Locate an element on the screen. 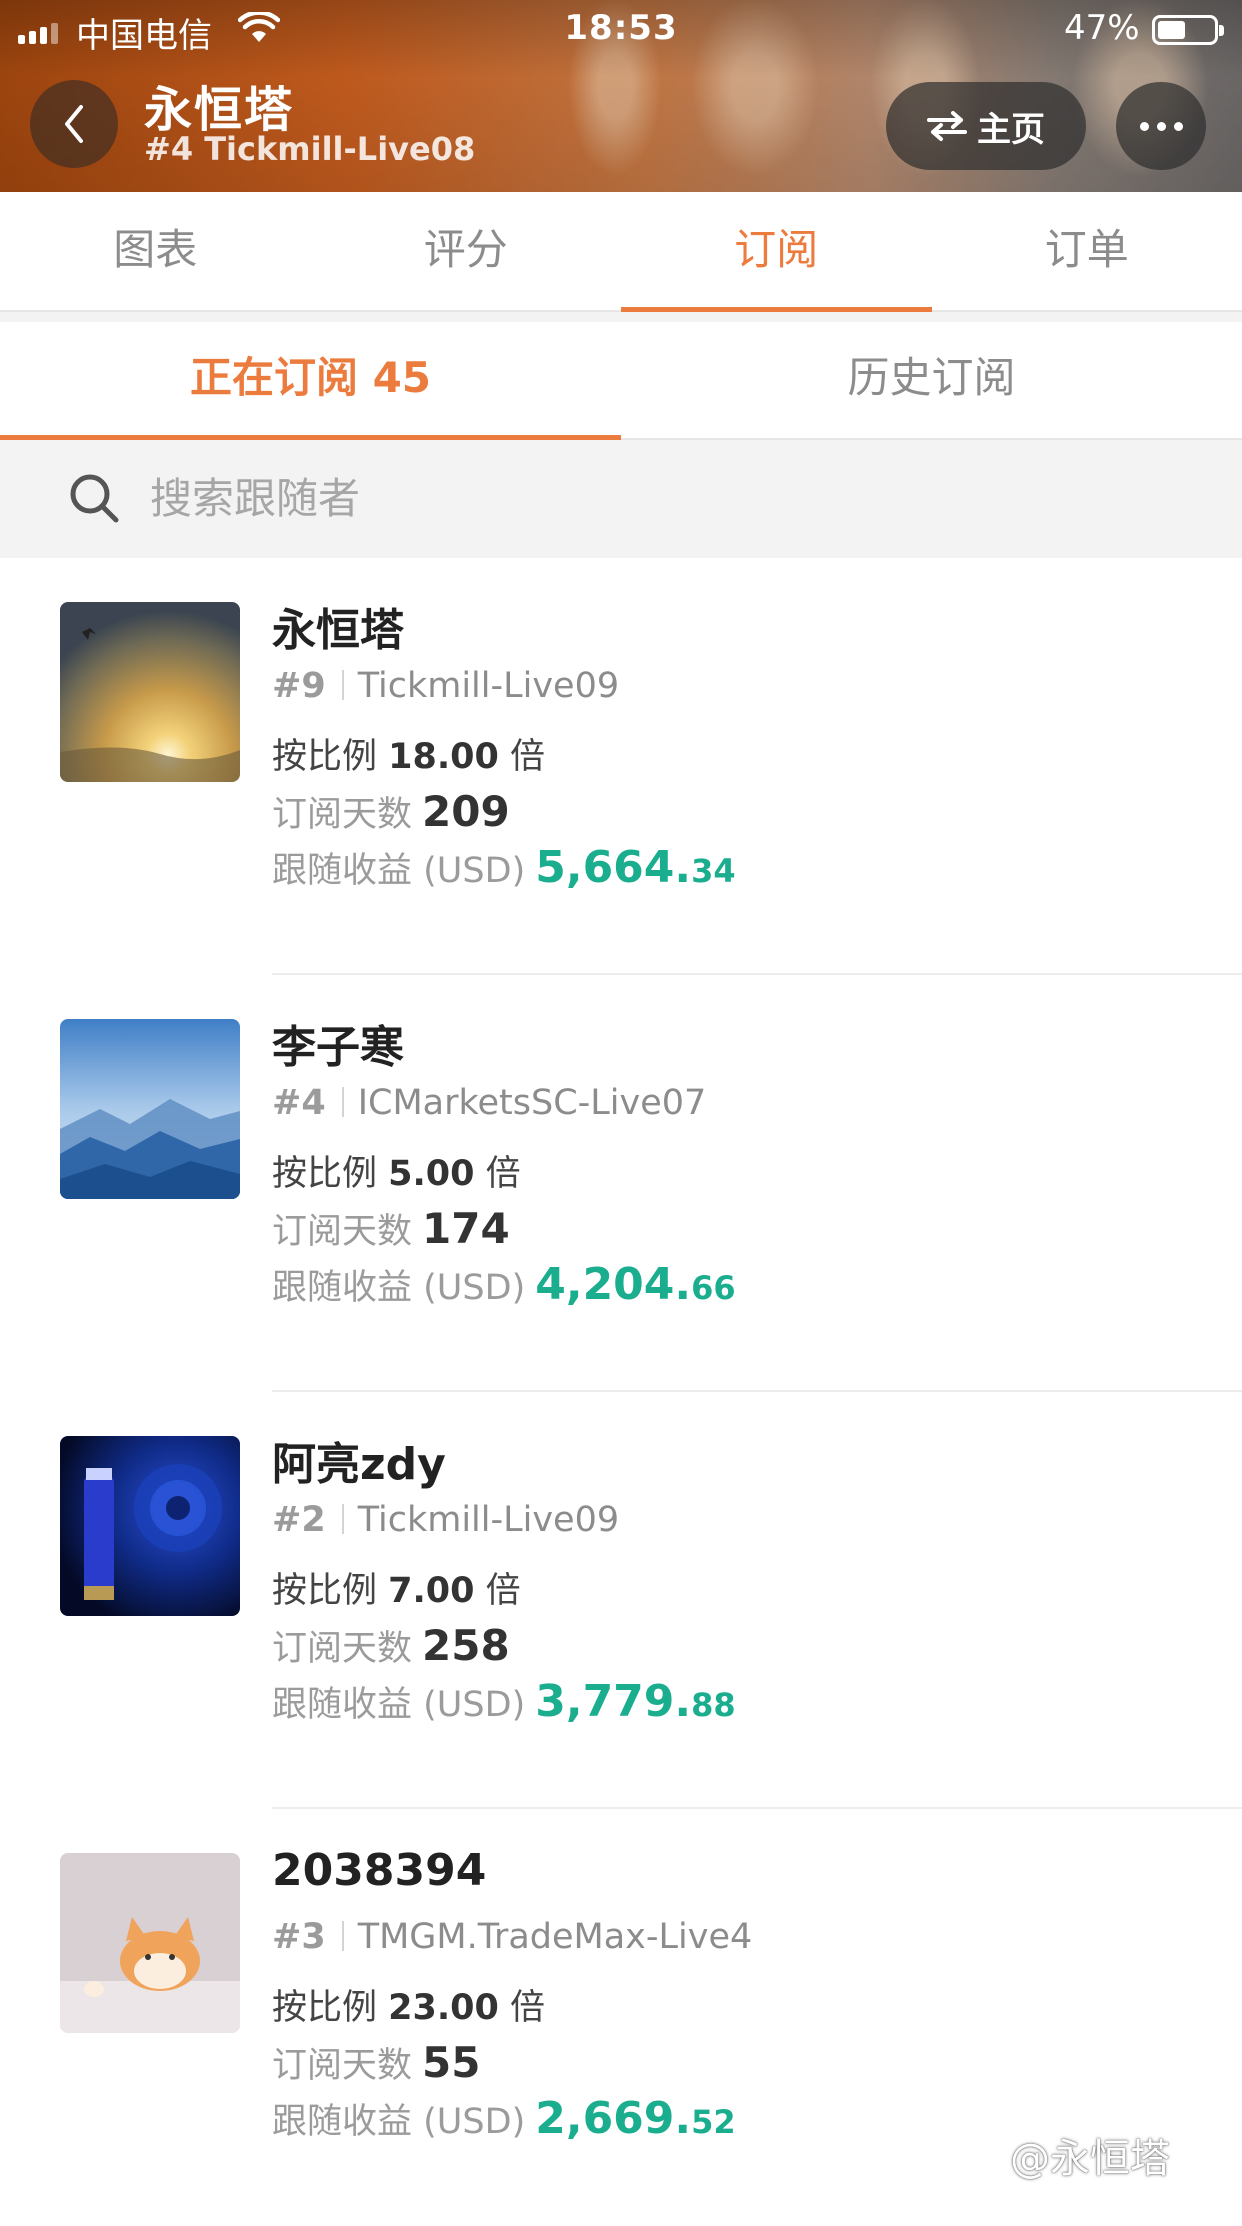  search-placeholder: 搜索跟随者 is located at coordinates (255, 499).